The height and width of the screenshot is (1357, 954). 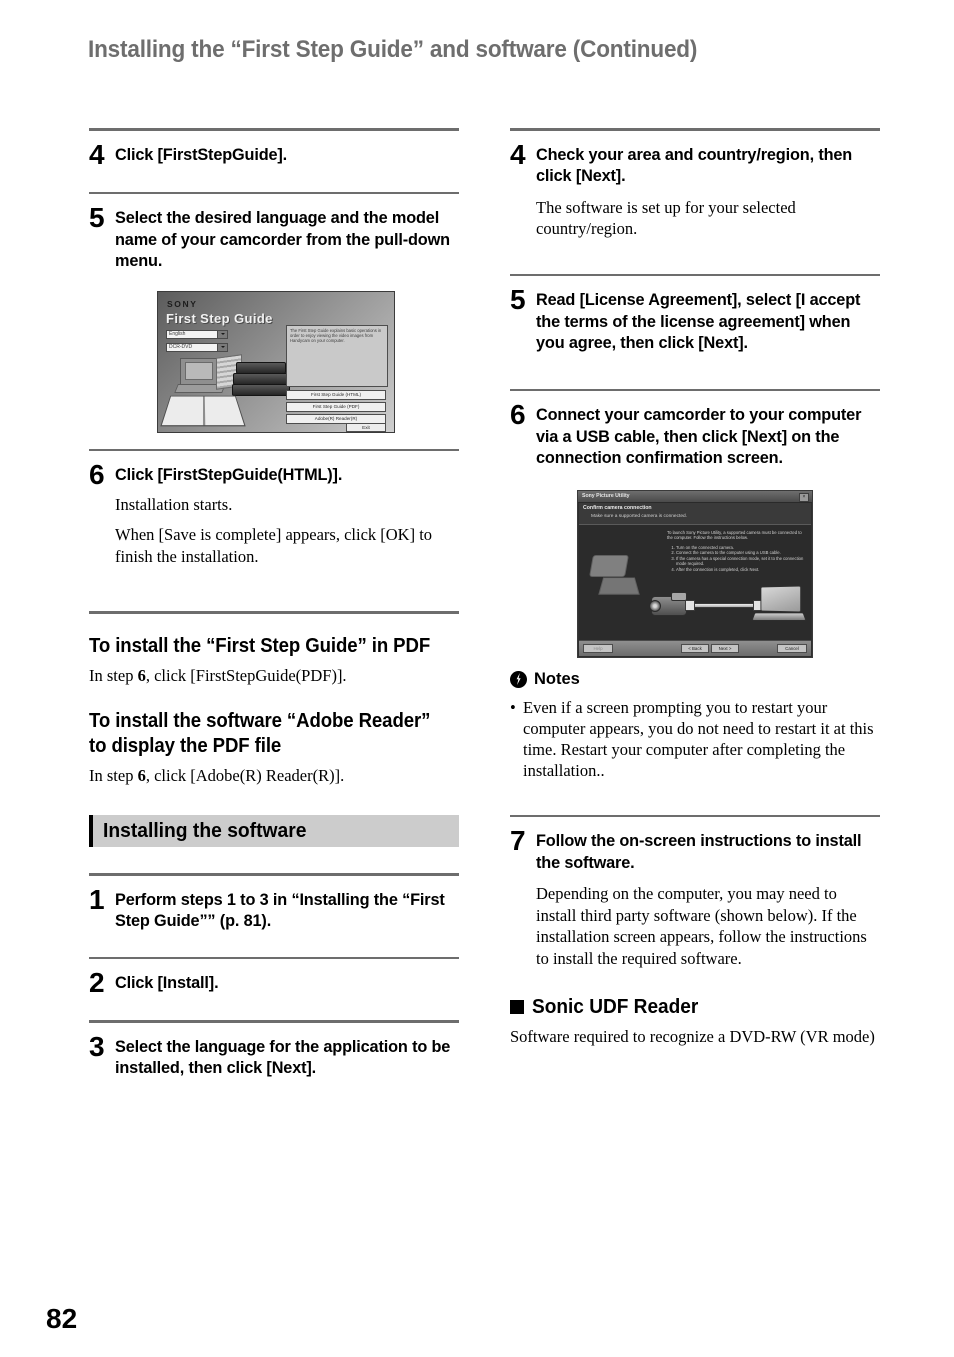 What do you see at coordinates (336, 406) in the screenshot?
I see `first-step-guide-pdf-button: First Step Guide (PDF)` at bounding box center [336, 406].